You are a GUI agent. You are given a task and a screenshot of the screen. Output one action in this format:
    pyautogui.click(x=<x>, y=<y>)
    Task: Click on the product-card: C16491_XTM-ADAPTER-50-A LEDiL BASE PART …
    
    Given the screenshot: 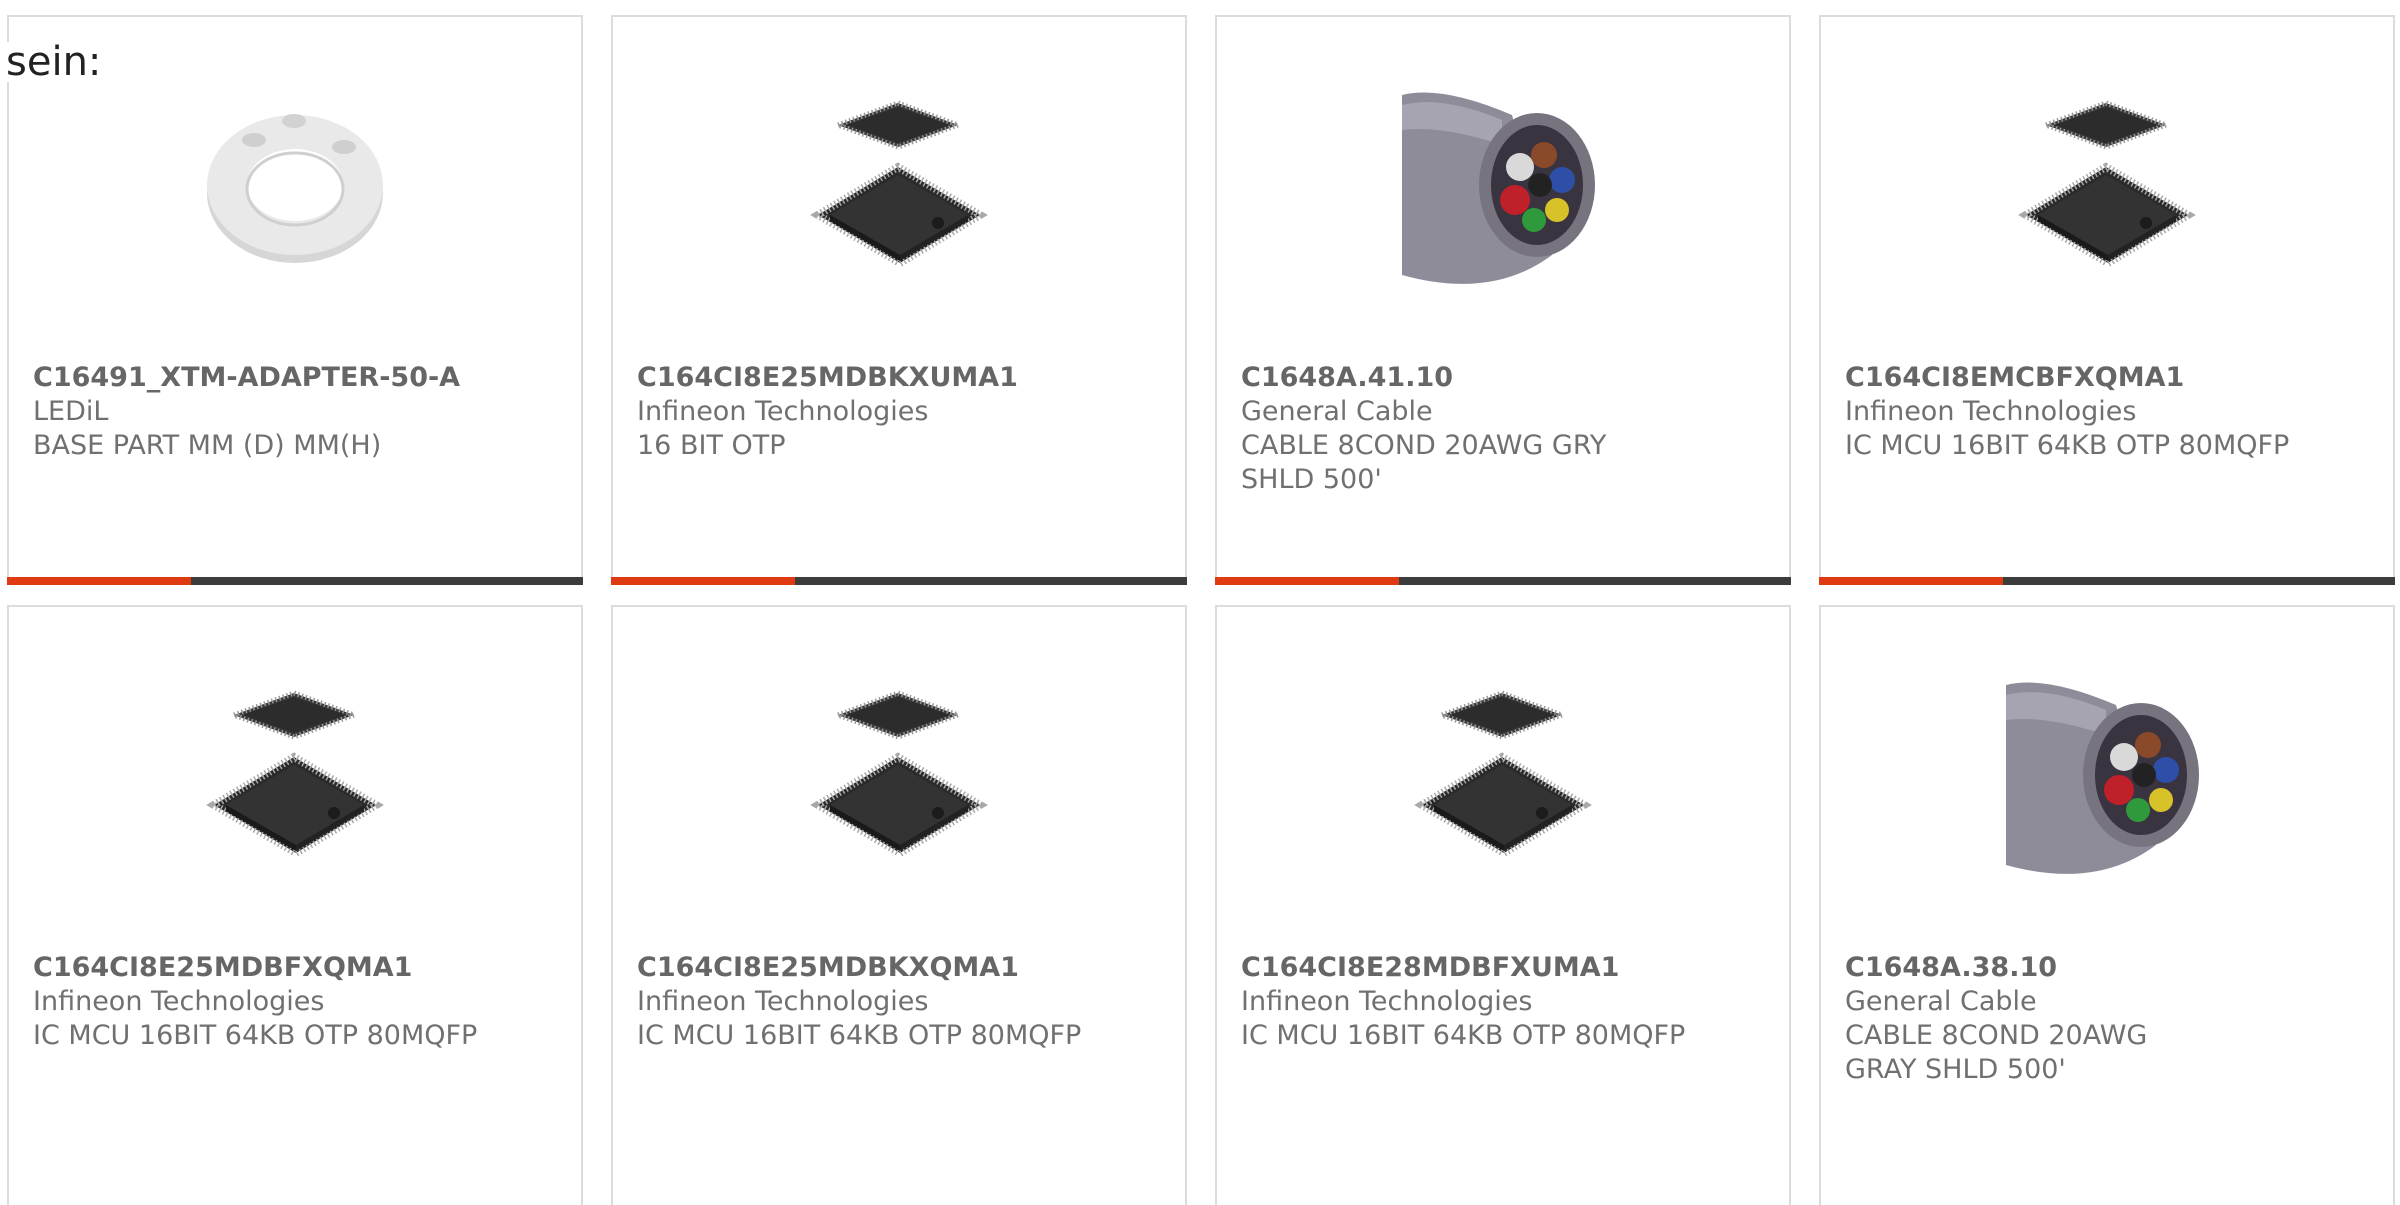 What is the action you would take?
    pyautogui.click(x=295, y=300)
    